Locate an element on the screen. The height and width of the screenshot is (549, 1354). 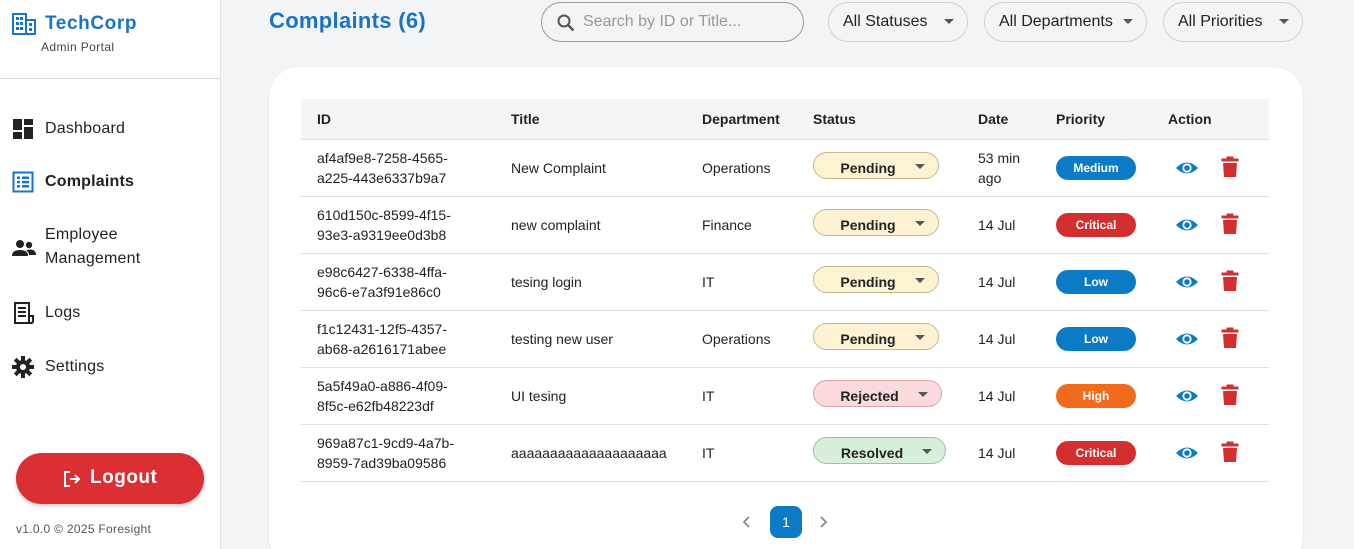
sidebar-item-label: Logs is located at coordinates (63, 312).